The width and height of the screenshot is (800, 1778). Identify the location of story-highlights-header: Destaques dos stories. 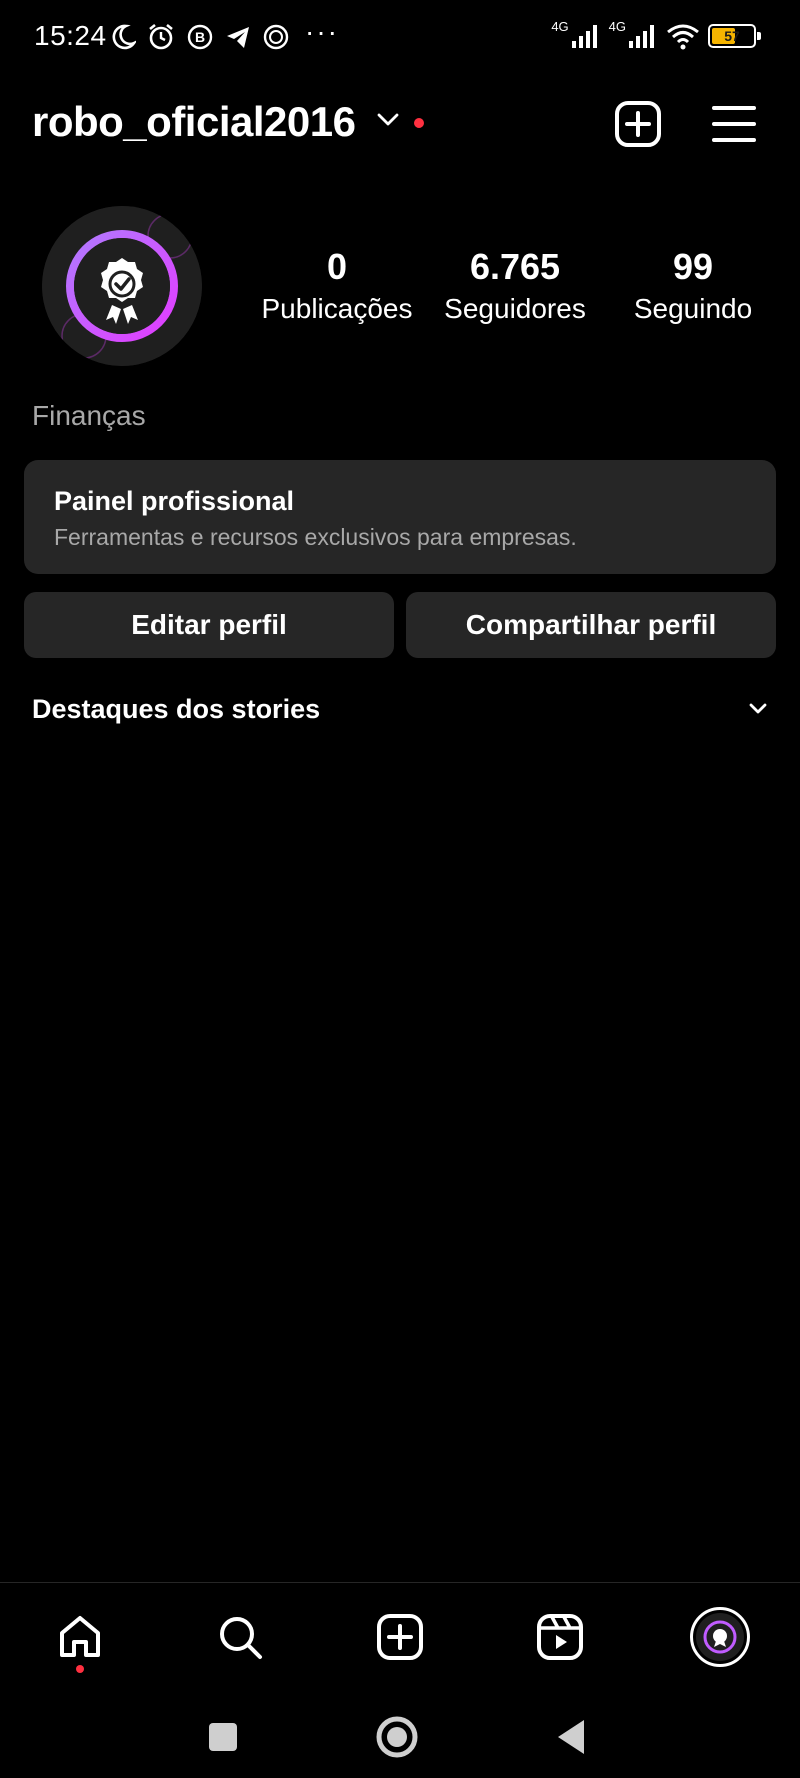
(402, 712).